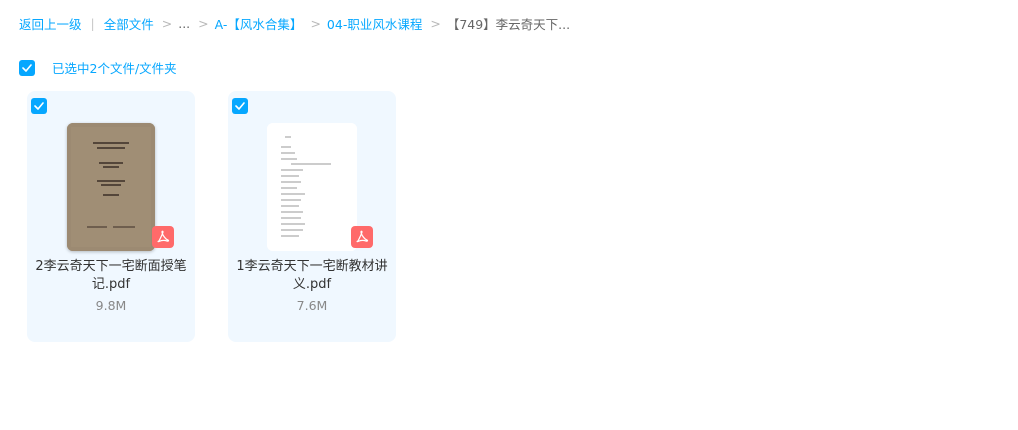 Image resolution: width=1018 pixels, height=430 pixels. I want to click on breadcrumb-all-files: 全部文件, so click(129, 23).